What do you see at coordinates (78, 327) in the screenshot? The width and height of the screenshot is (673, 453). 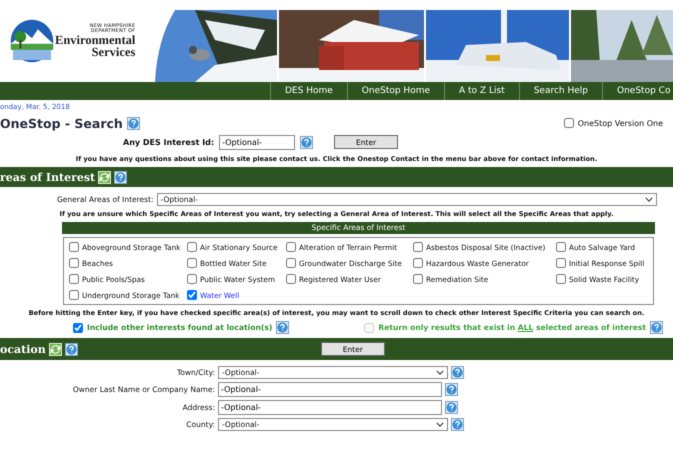 I see `option-checkbox` at bounding box center [78, 327].